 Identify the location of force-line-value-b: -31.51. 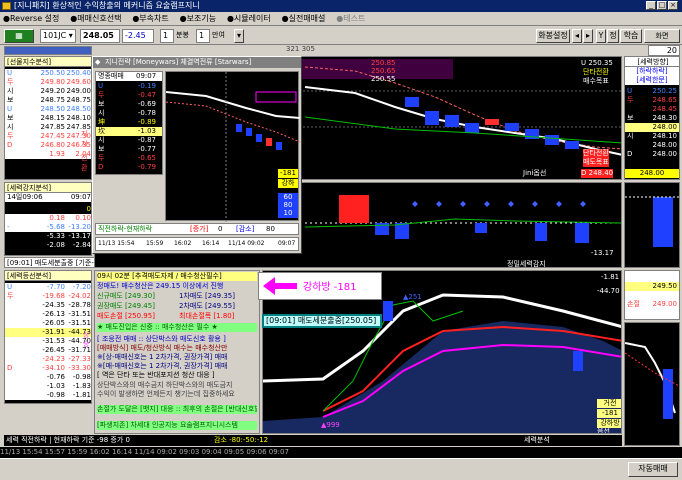
(79, 323).